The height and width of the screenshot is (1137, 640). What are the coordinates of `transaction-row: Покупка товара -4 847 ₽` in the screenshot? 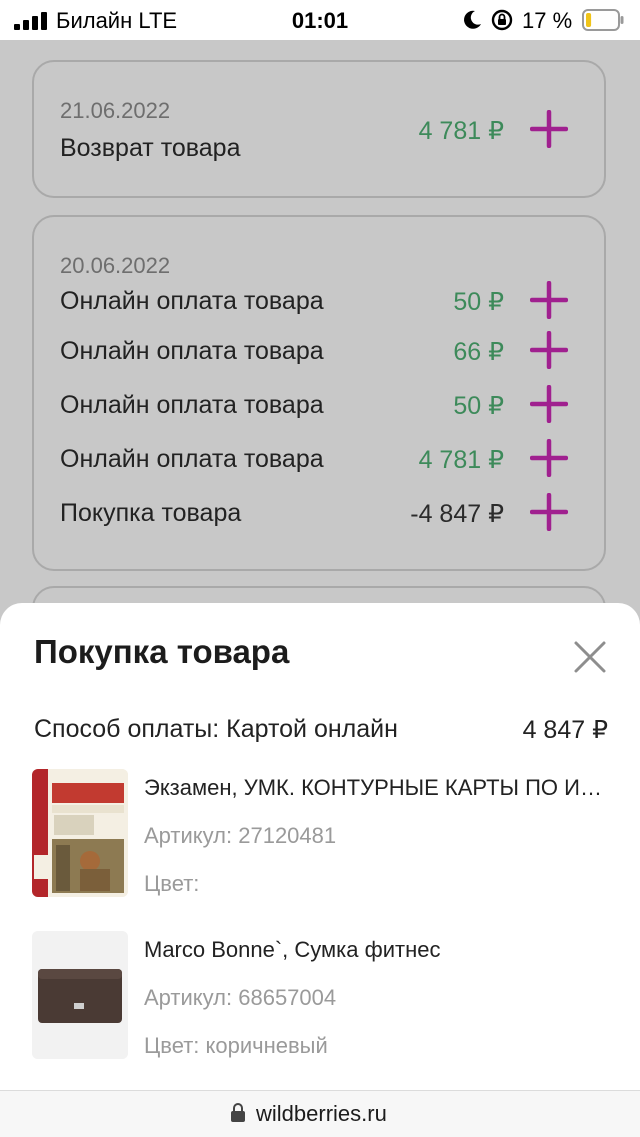 It's located at (323, 516).